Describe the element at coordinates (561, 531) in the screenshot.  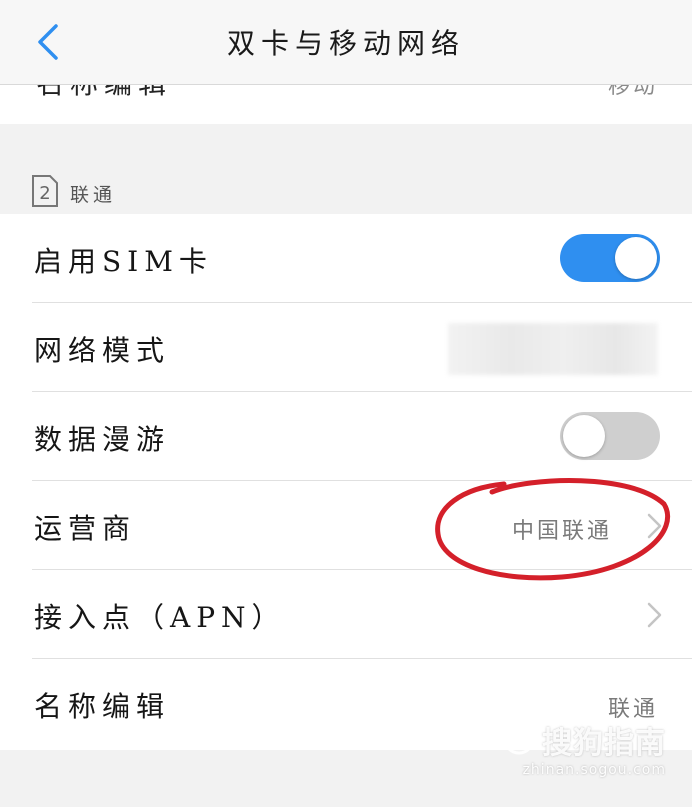
I see `carrier-value: 中国联通` at that location.